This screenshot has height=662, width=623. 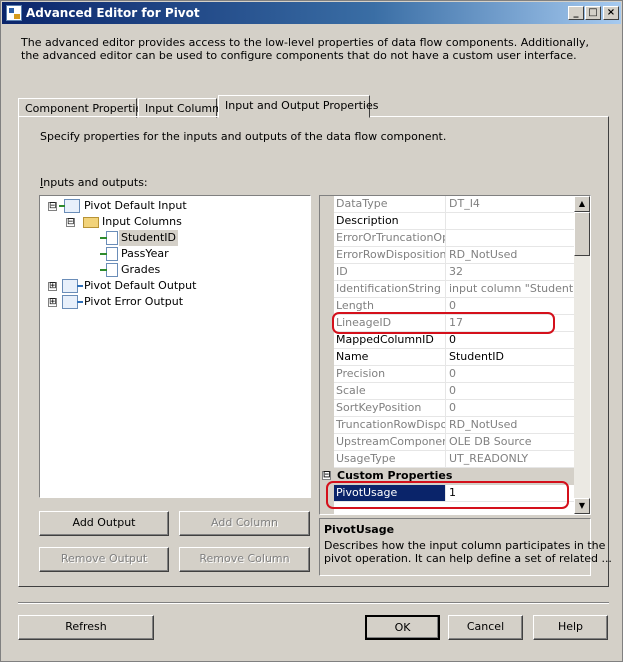 I want to click on add-output-button: Add Output, so click(x=104, y=523).